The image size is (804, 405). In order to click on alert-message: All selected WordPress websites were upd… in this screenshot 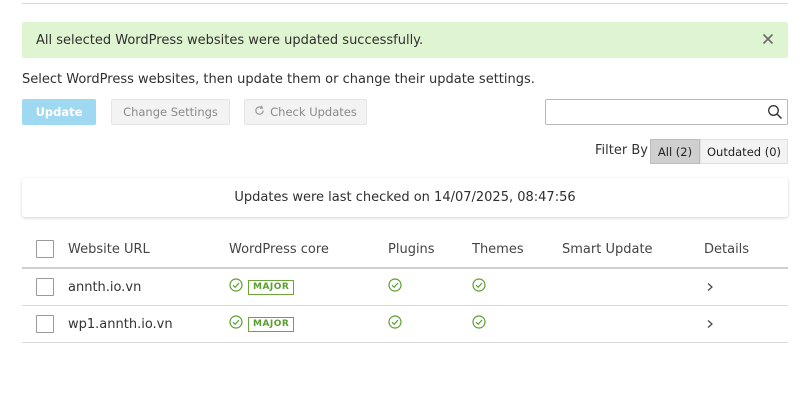, I will do `click(230, 40)`.